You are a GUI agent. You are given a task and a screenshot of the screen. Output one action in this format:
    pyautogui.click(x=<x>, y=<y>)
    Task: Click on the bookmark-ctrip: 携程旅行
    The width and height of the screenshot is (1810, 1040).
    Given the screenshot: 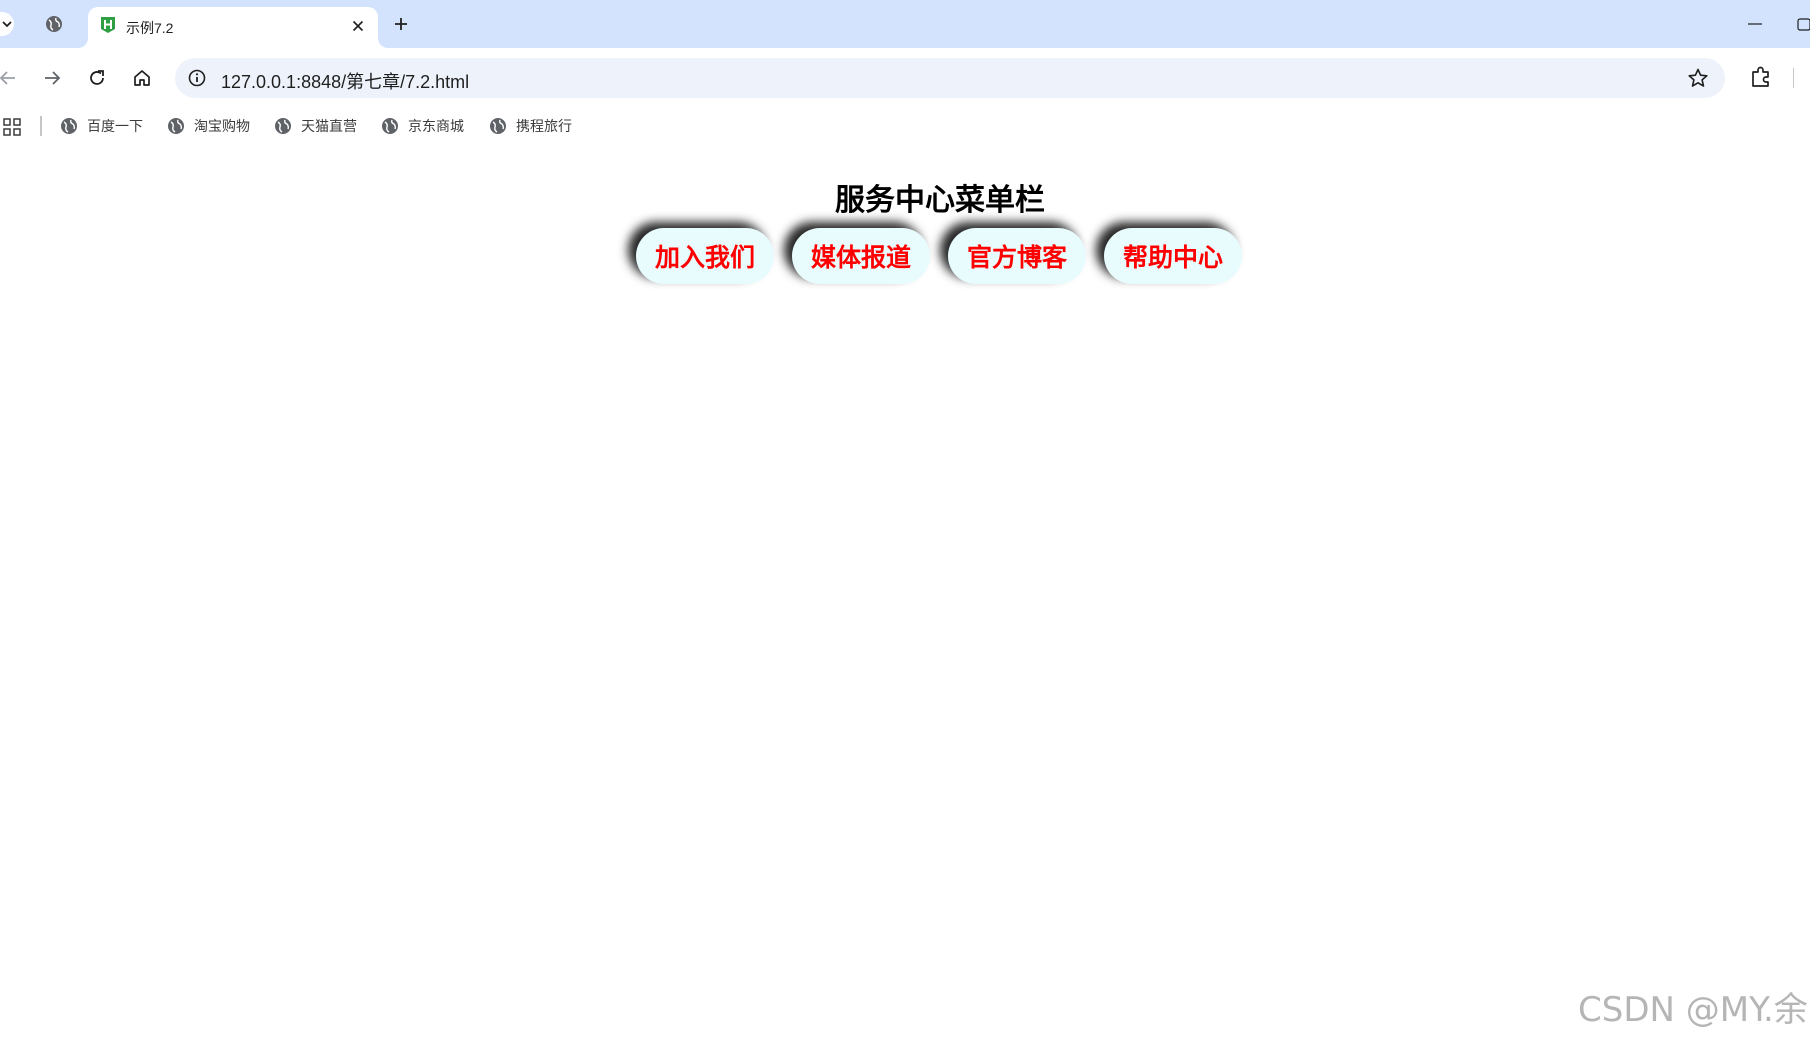 What is the action you would take?
    pyautogui.click(x=530, y=126)
    